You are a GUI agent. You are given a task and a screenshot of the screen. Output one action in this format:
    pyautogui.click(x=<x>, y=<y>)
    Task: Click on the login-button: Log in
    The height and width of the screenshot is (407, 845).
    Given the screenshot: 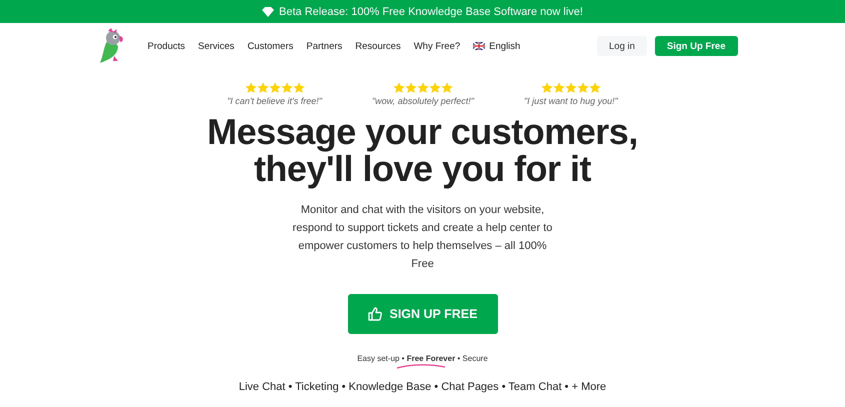 What is the action you would take?
    pyautogui.click(x=622, y=46)
    